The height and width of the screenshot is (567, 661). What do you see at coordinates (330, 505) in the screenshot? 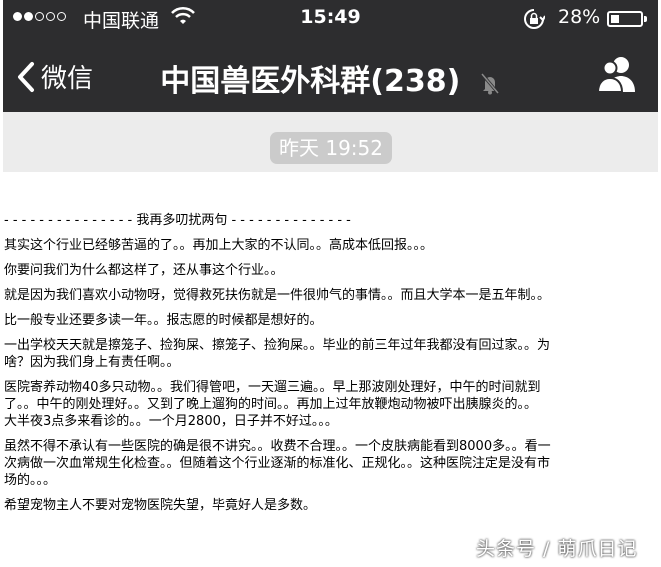
I see `article-paragraph: 希望宠物主人不要对宠物医院失望，毕竟好人是多数。` at bounding box center [330, 505].